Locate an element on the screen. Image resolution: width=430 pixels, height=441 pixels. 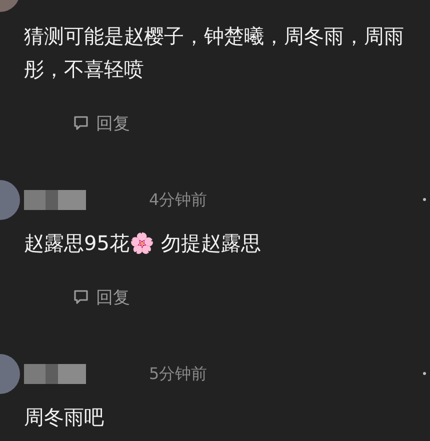
comment-time: 5分钟前 is located at coordinates (178, 374).